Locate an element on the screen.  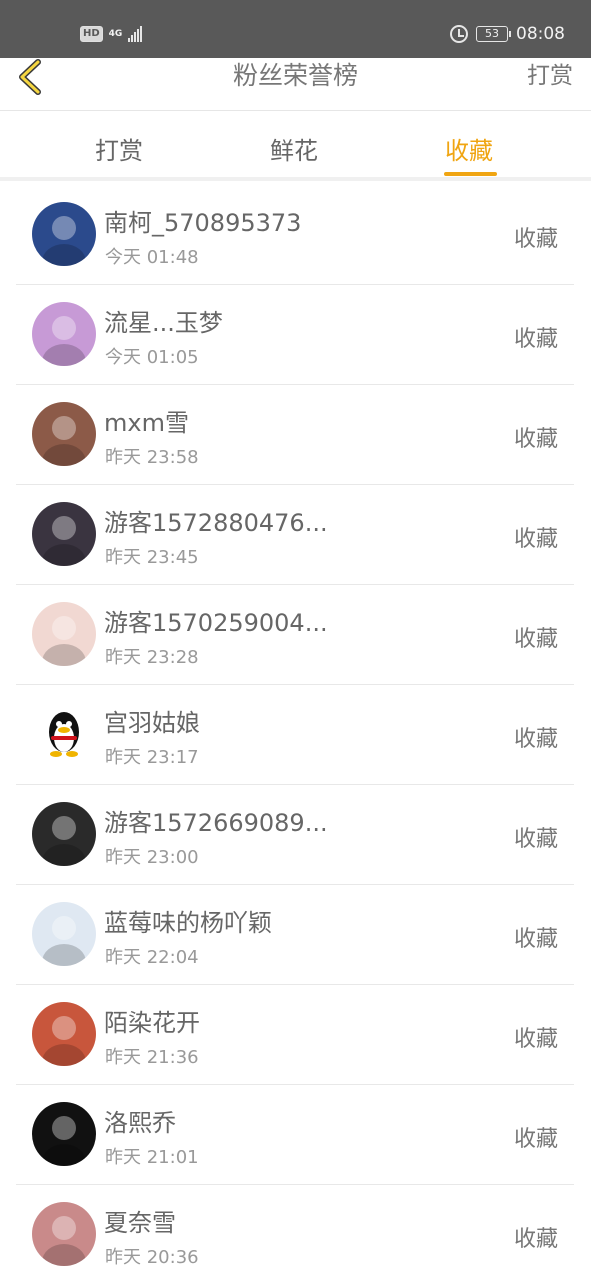
status-bar: HD 4G 53 08:08 is located at coordinates (295, 29).